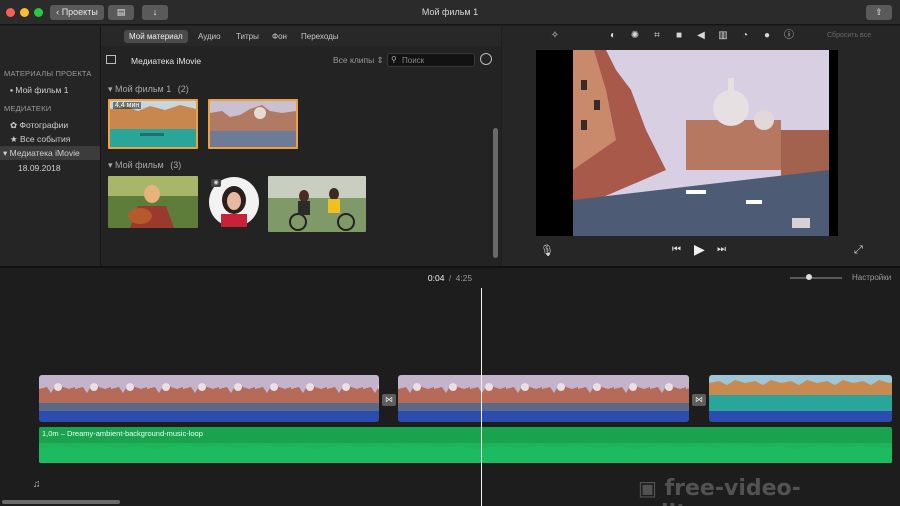 The height and width of the screenshot is (506, 900). I want to click on playhead, so click(481, 397).